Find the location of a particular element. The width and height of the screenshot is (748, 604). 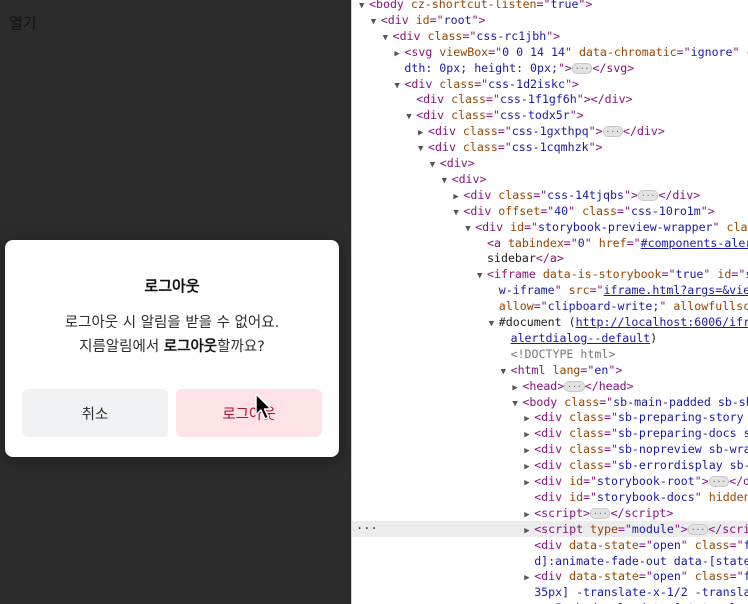

dom-node-markup: <div id="storybook-root">···</d is located at coordinates (641, 481).